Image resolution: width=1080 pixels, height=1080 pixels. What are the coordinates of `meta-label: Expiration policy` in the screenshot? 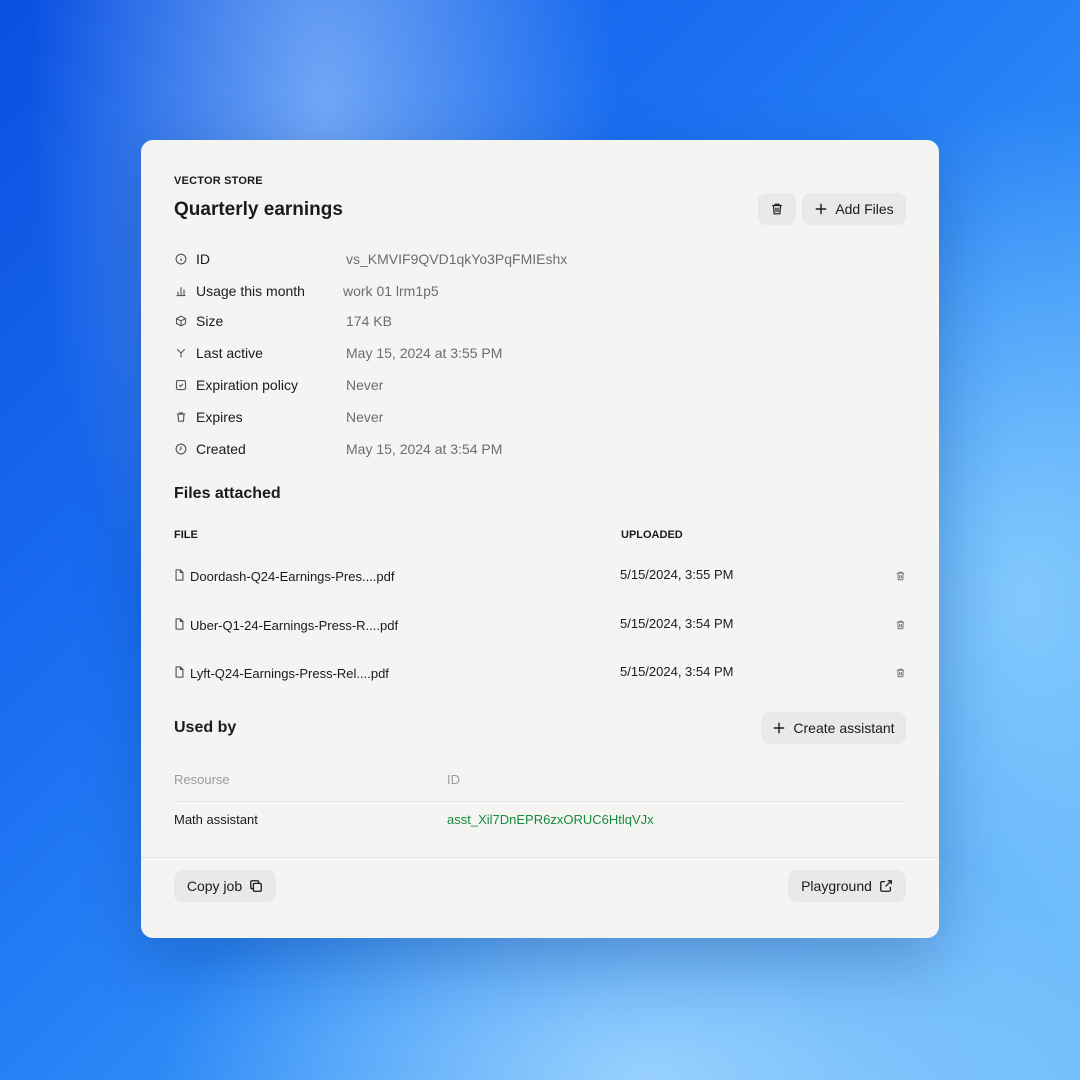 It's located at (247, 385).